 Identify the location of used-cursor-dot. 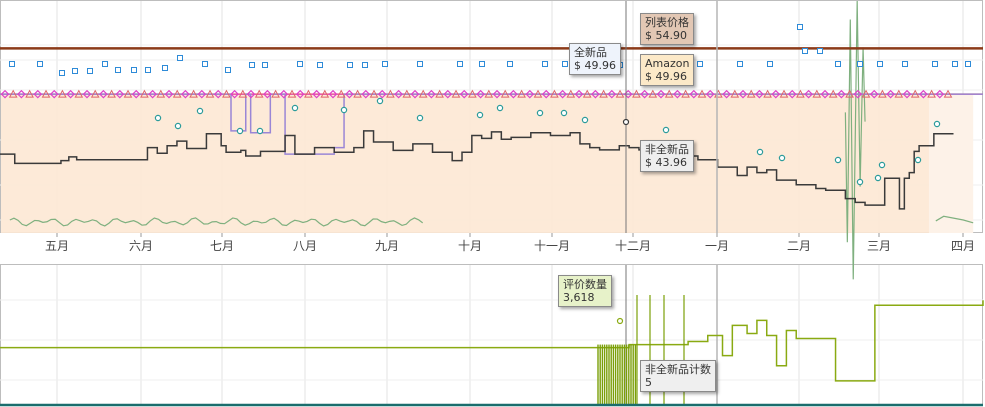
(626, 122).